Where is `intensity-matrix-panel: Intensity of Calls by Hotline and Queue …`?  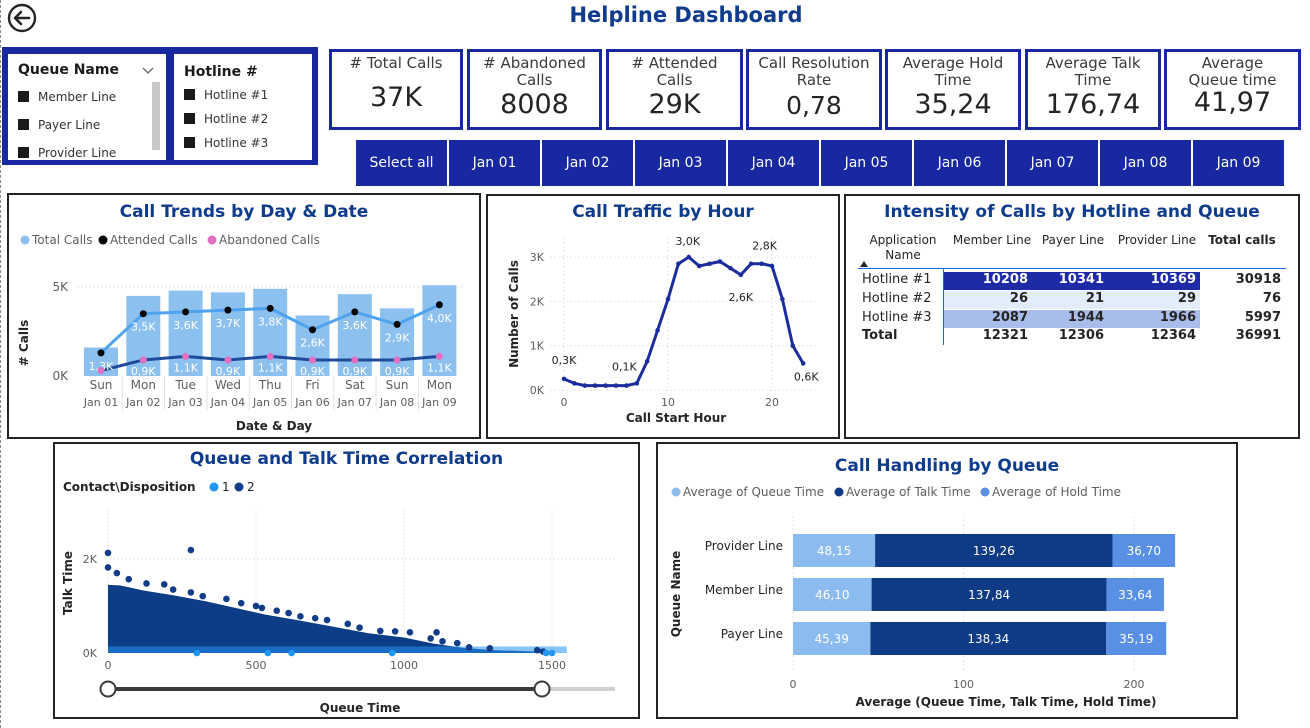 intensity-matrix-panel: Intensity of Calls by Hotline and Queue … is located at coordinates (1072, 316).